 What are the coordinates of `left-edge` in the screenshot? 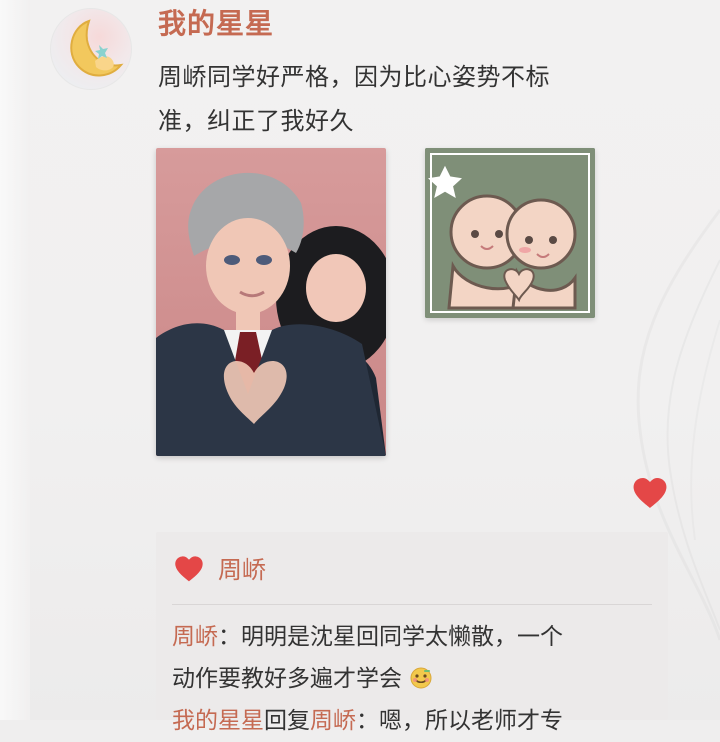 It's located at (15, 360).